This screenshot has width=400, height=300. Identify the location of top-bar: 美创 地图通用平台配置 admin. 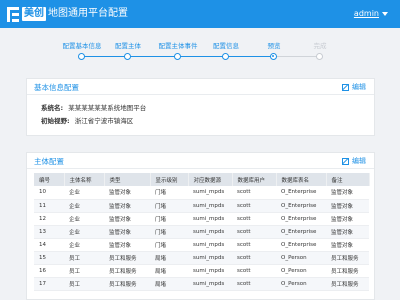
(200, 14).